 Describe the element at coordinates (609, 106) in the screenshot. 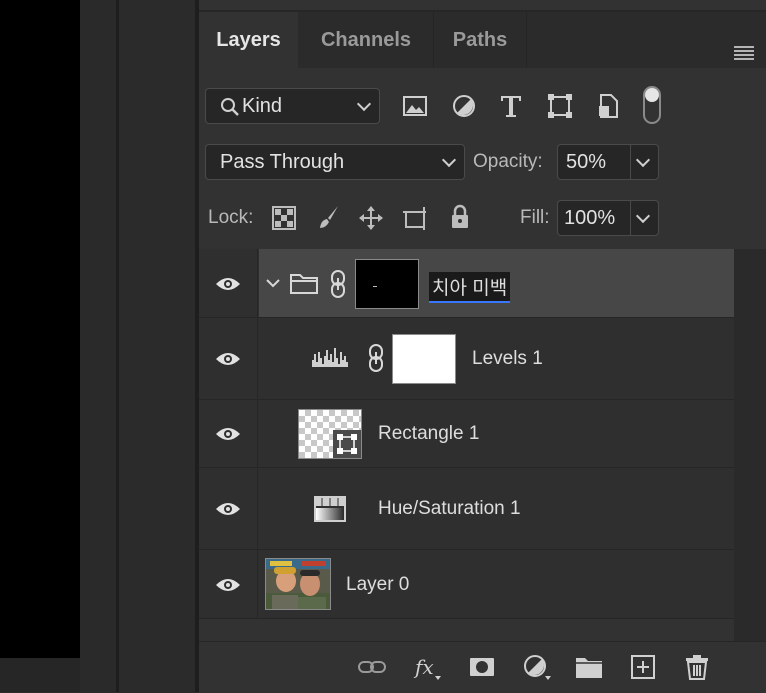

I see `smart-object-filter-icon` at that location.